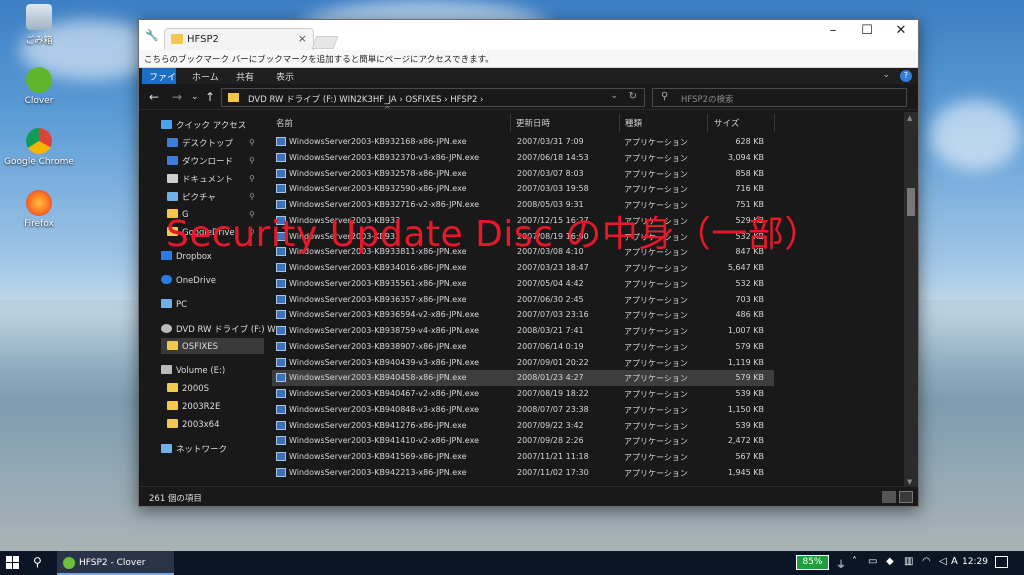  What do you see at coordinates (174, 304) in the screenshot?
I see `sidebar-item-pc: PC` at bounding box center [174, 304].